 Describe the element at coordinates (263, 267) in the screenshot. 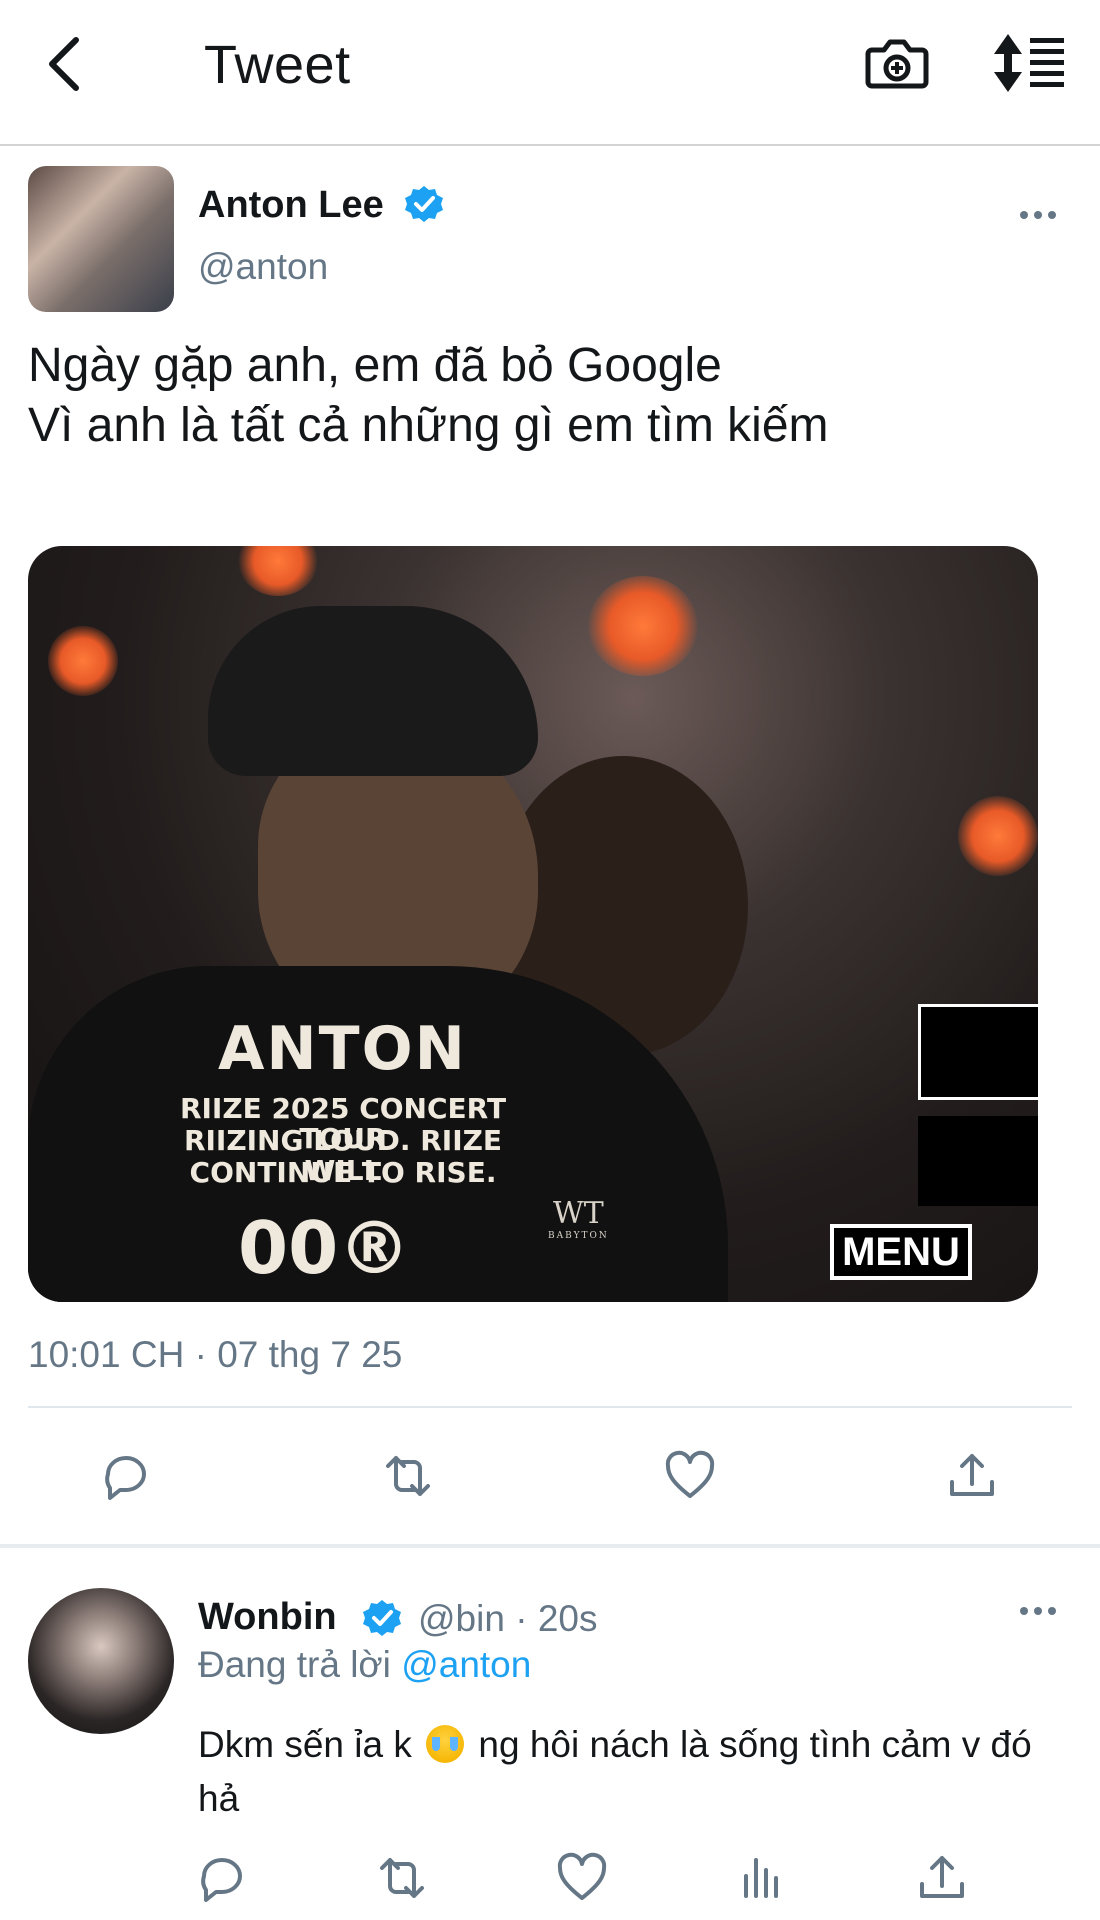

I see `author-handle: @anton` at that location.